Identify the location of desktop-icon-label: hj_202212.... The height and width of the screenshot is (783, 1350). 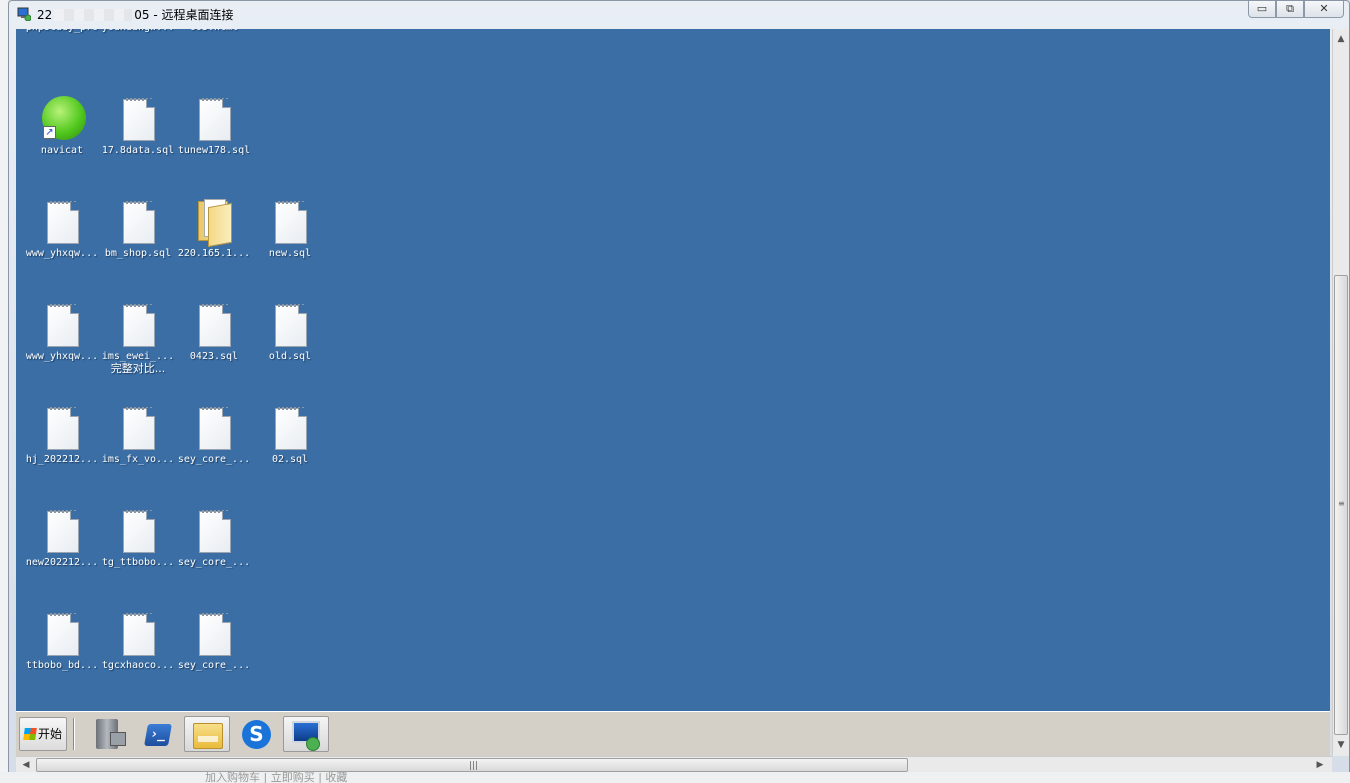
(62, 459).